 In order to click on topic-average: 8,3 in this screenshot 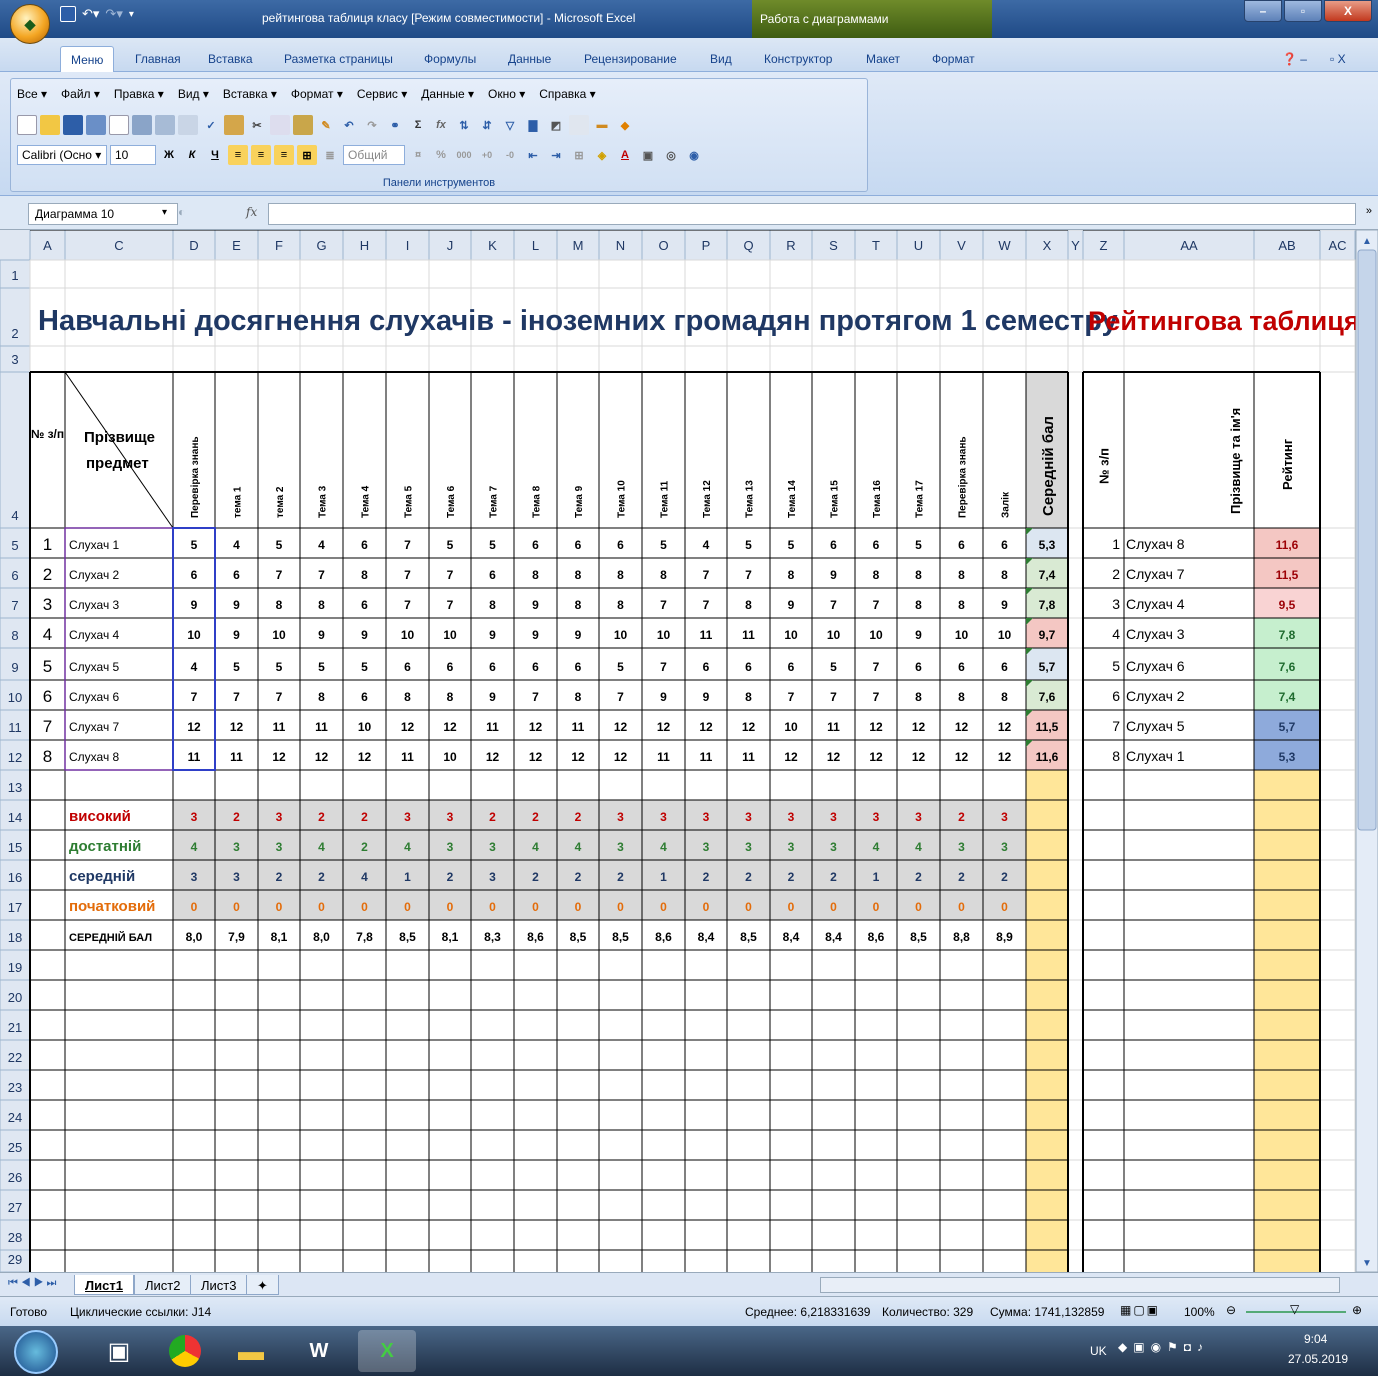, I will do `click(492, 937)`.